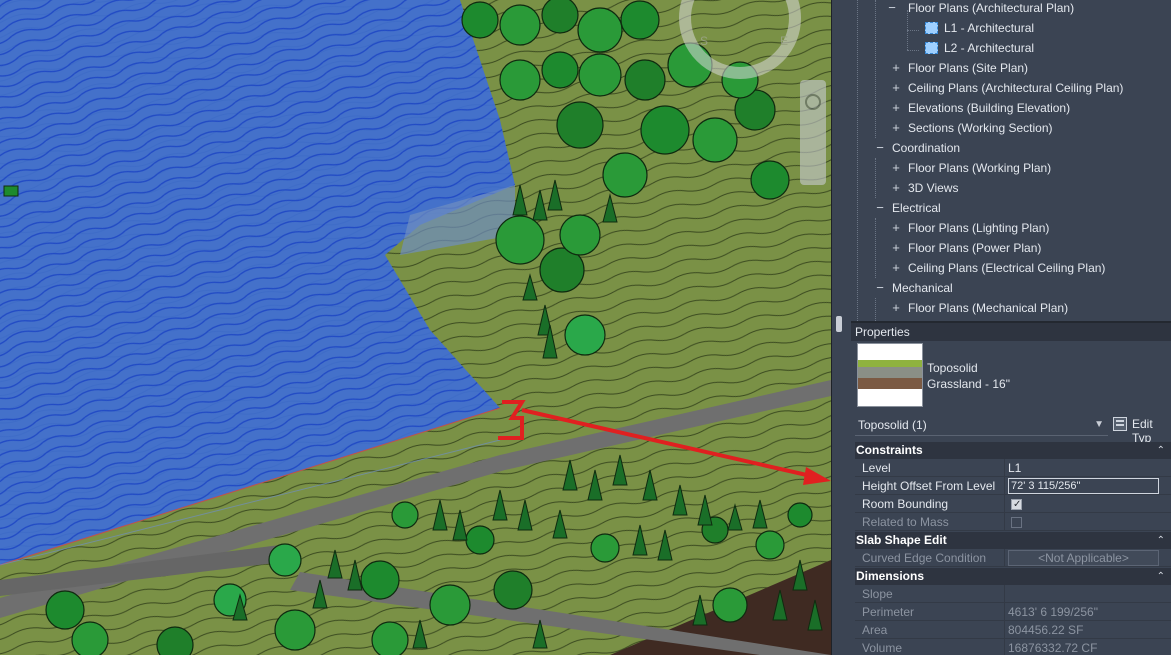  What do you see at coordinates (889, 450) in the screenshot?
I see `group-title: Constraints` at bounding box center [889, 450].